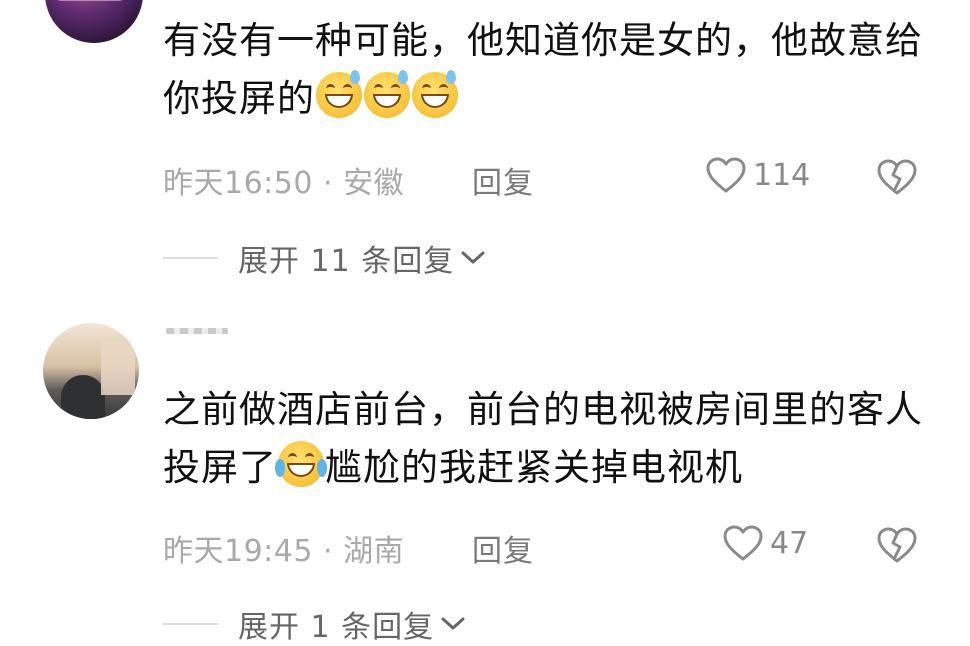  What do you see at coordinates (782, 175) in the screenshot?
I see `like-count: 114` at bounding box center [782, 175].